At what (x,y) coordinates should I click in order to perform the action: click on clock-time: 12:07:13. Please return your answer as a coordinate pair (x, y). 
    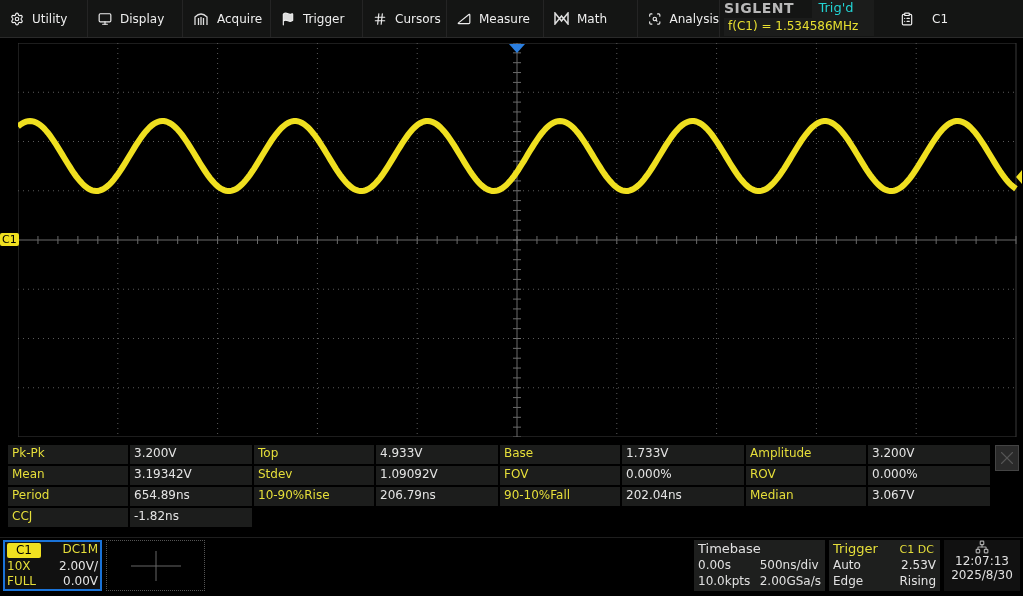
    Looking at the image, I should click on (982, 561).